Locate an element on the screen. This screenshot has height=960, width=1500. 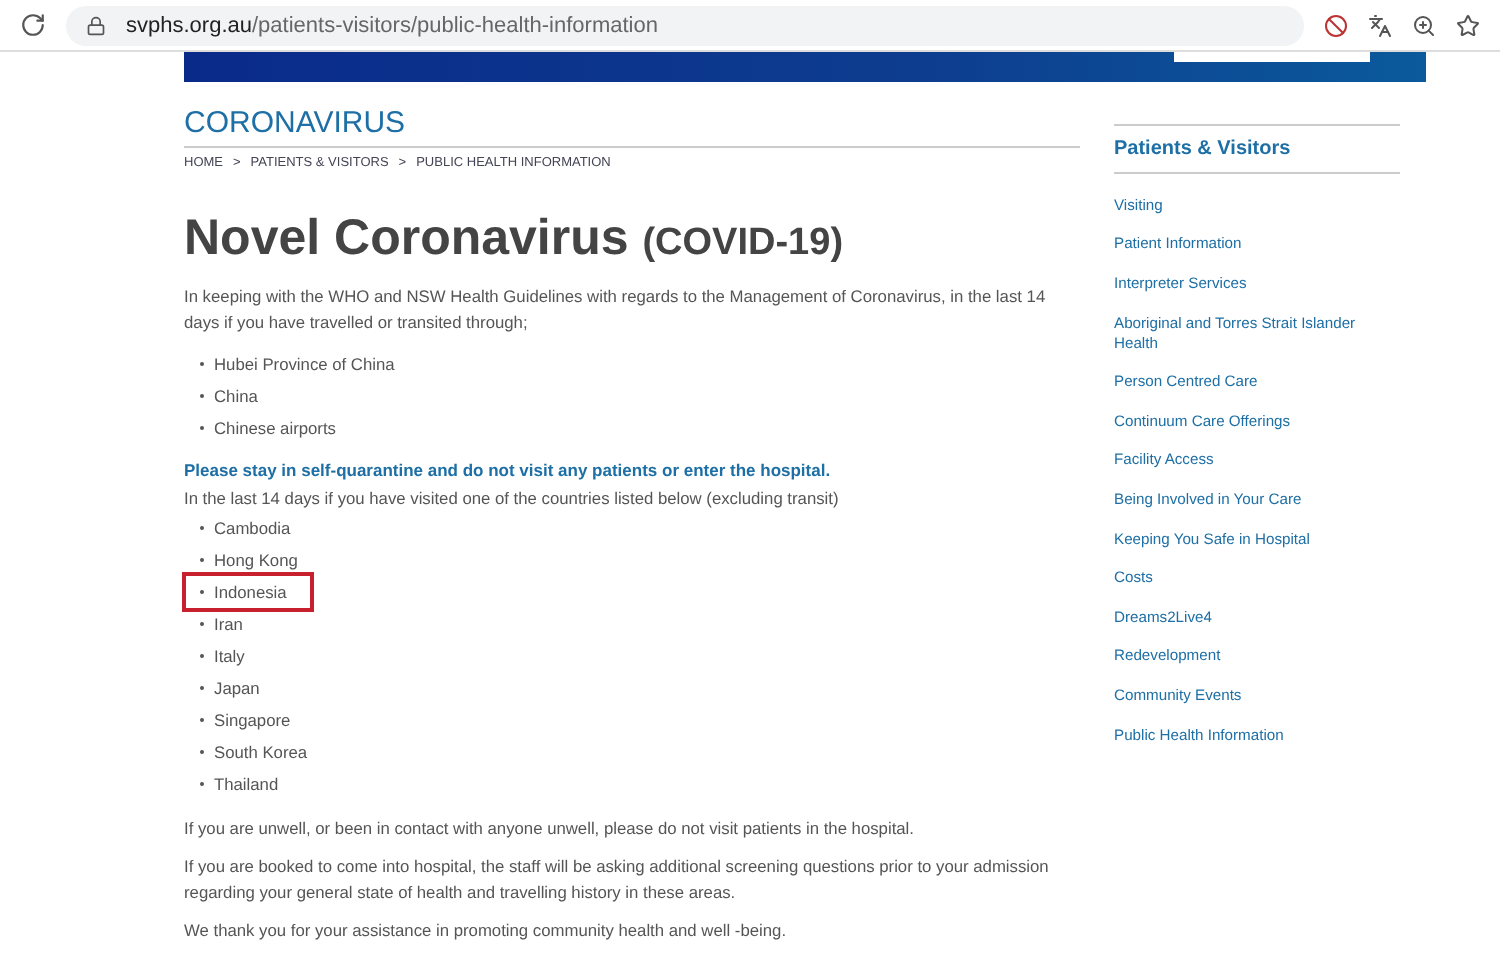
countries-intro: In the last 14 days if you have visited one of the countries listed below (excluding transit) is located at coordinates (512, 499).